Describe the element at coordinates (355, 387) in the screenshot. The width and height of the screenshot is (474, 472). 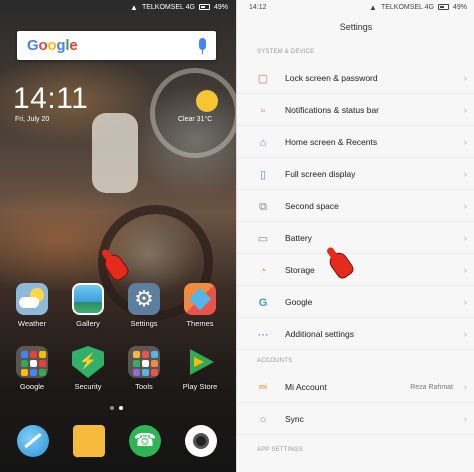
I see `settings-item-mi-account: mi Mi Account Reza Rahmat ›` at that location.